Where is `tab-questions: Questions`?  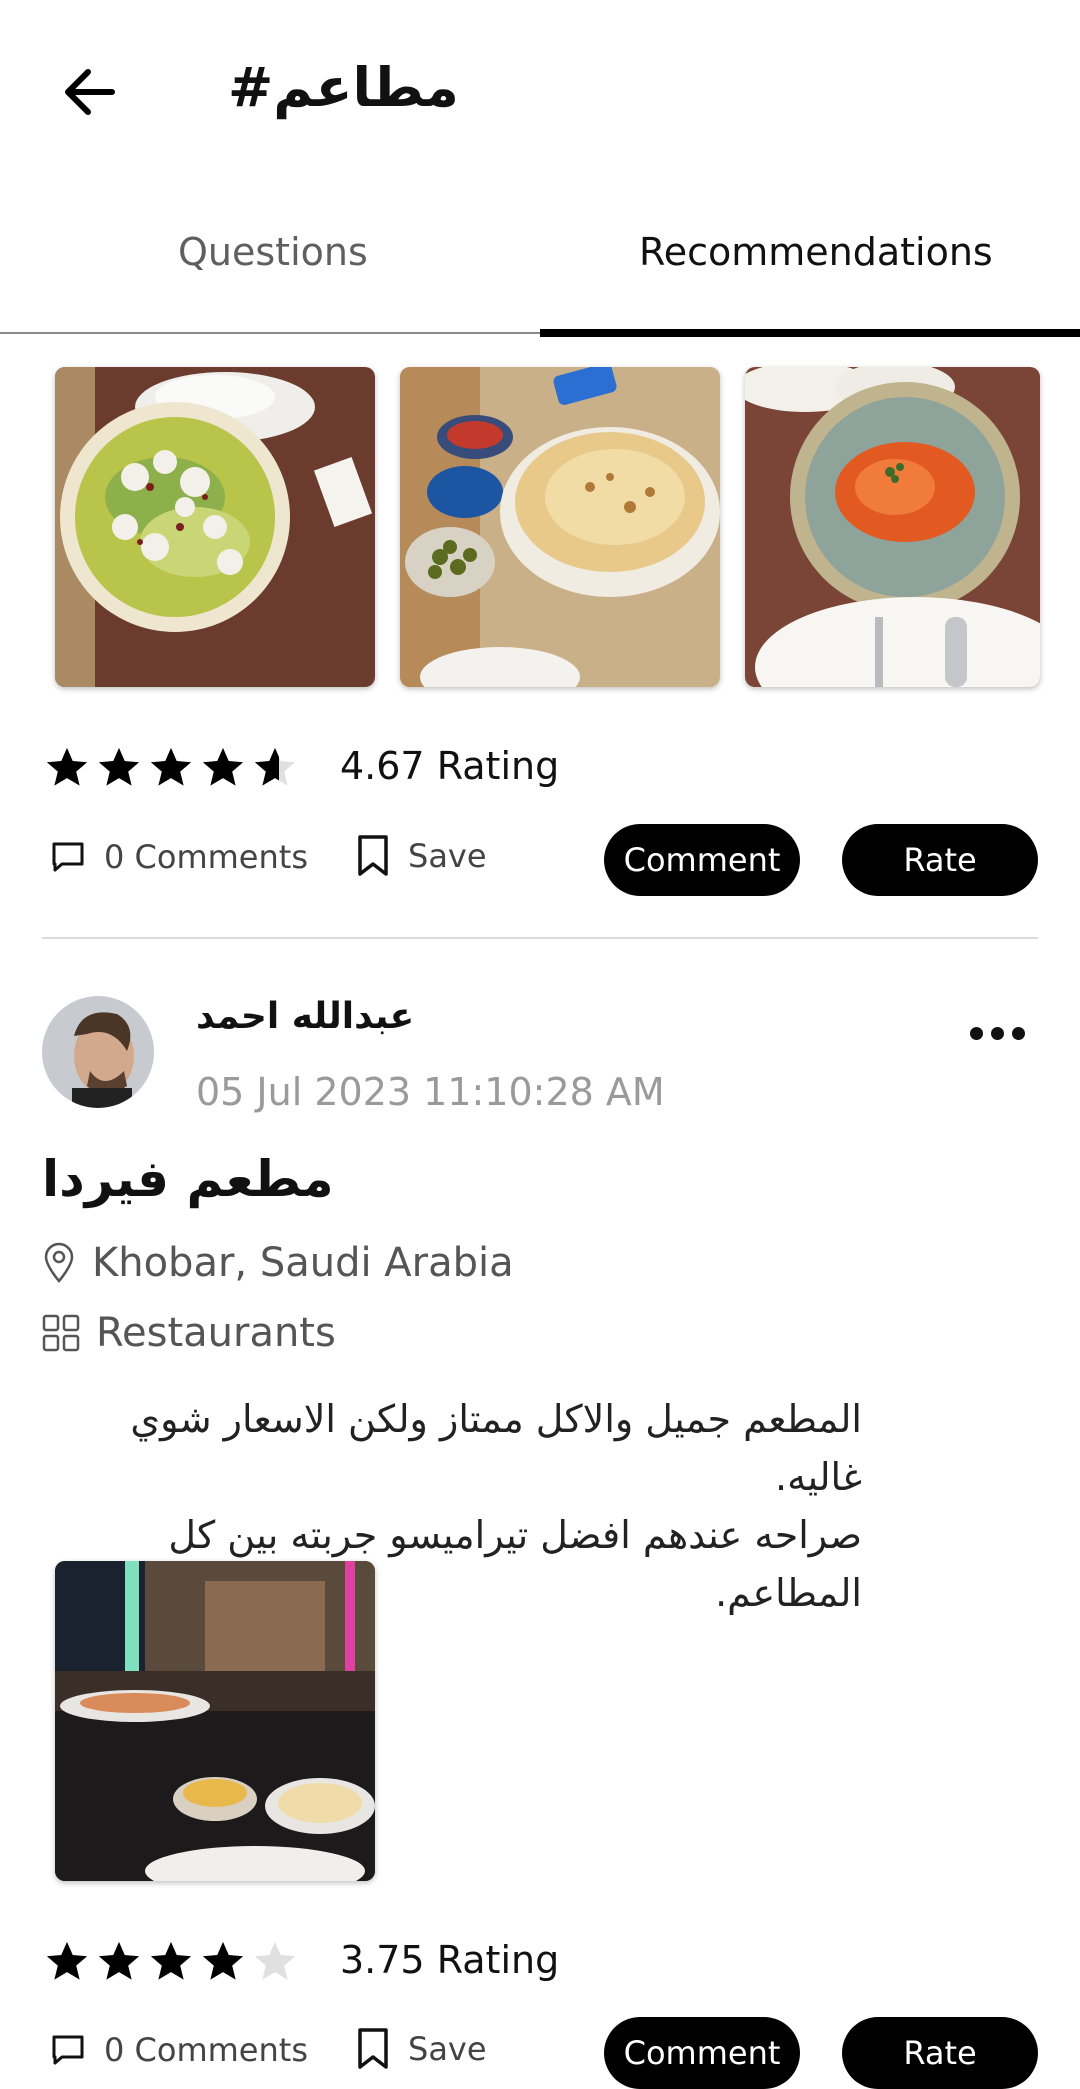 tab-questions: Questions is located at coordinates (273, 252).